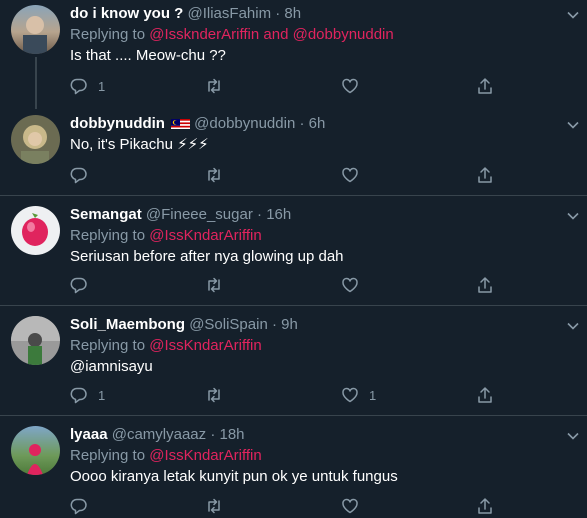 This screenshot has height=518, width=587. What do you see at coordinates (89, 434) in the screenshot?
I see `display-name: lyaaa` at bounding box center [89, 434].